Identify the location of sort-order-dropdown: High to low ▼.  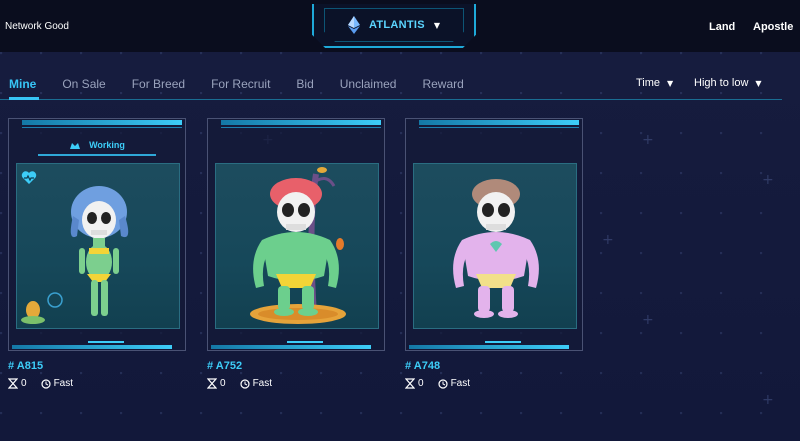
(728, 83).